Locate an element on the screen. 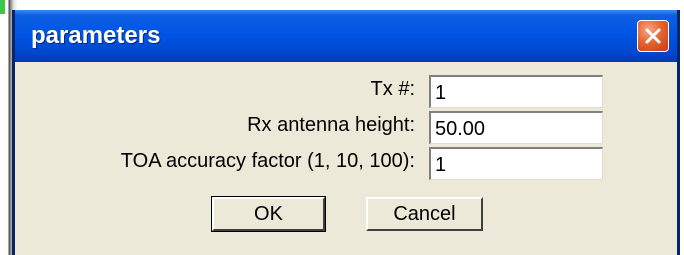 Image resolution: width=684 pixels, height=255 pixels. close-button is located at coordinates (653, 36).